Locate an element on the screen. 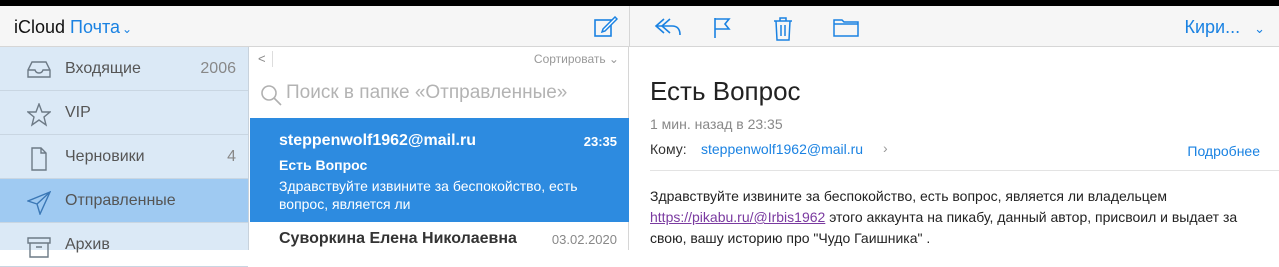 This screenshot has height=267, width=1279. user-menu: Кири... ⌄ is located at coordinates (1224, 27).